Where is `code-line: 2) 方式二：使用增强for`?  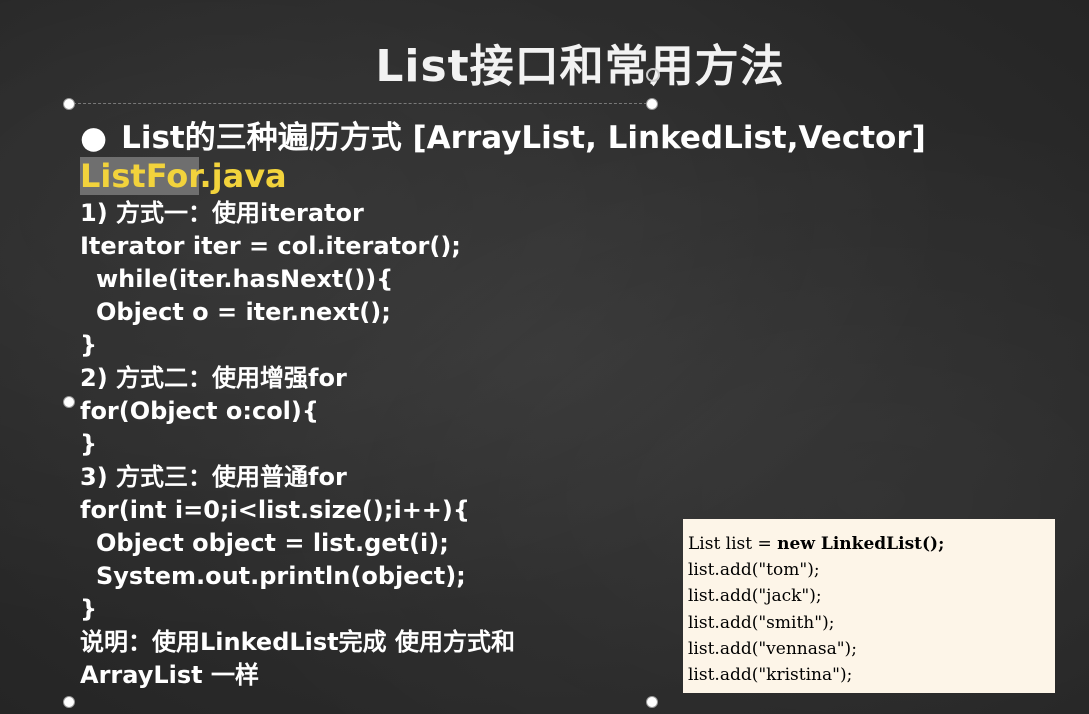
code-line: 2) 方式二：使用增强for is located at coordinates (213, 378).